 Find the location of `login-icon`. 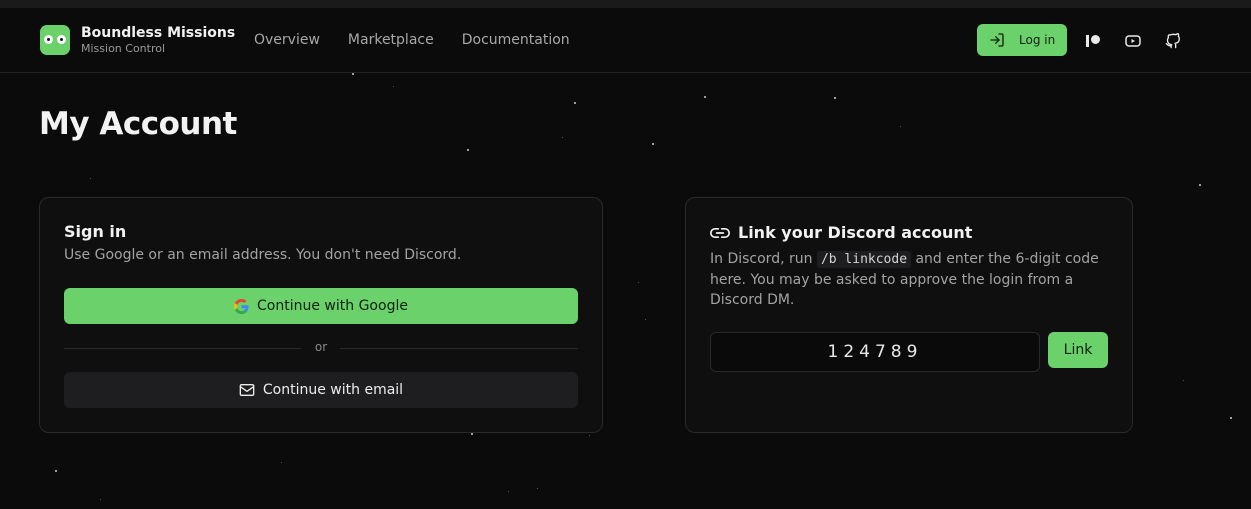

login-icon is located at coordinates (997, 40).